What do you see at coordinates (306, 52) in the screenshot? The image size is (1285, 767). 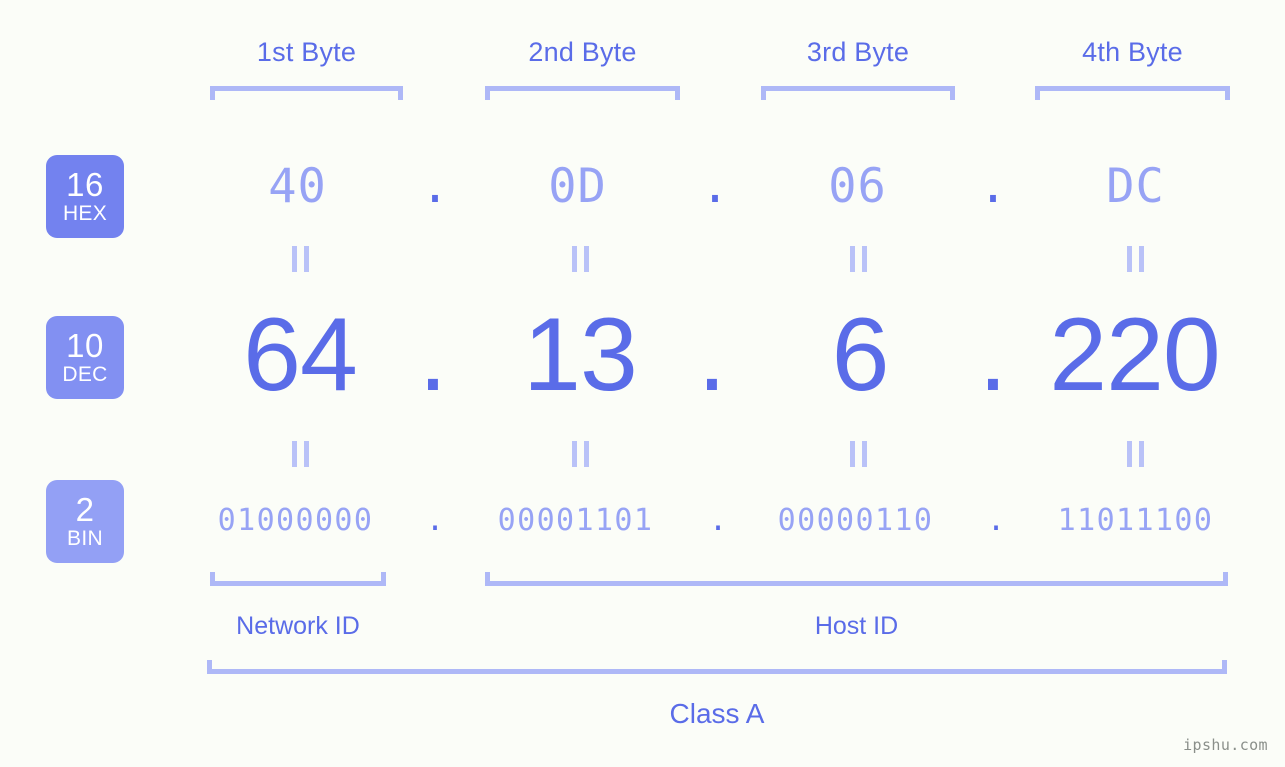 I see `byte-header-label-1: 1st Byte` at bounding box center [306, 52].